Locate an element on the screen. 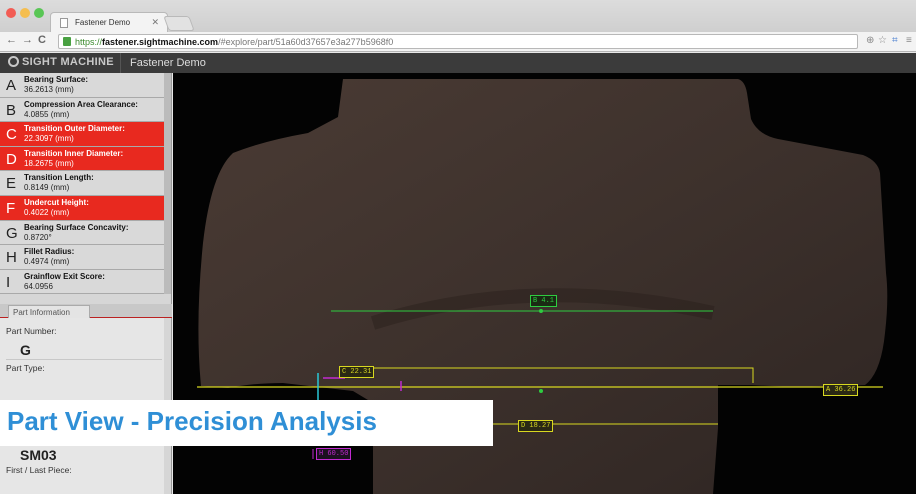 The width and height of the screenshot is (916, 494). measurement-value: 0.4022 (mm) is located at coordinates (47, 212).